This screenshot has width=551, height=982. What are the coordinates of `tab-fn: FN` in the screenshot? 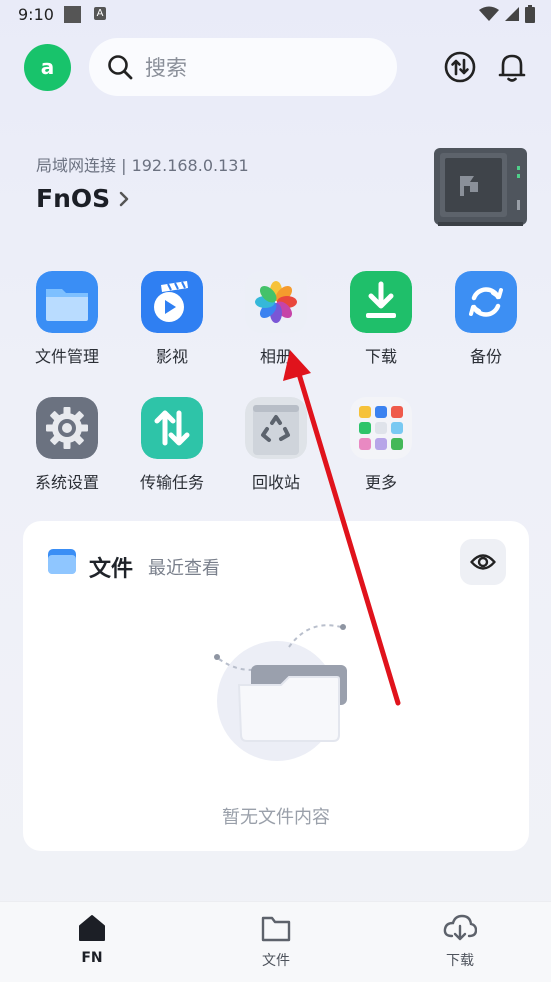 It's located at (92, 940).